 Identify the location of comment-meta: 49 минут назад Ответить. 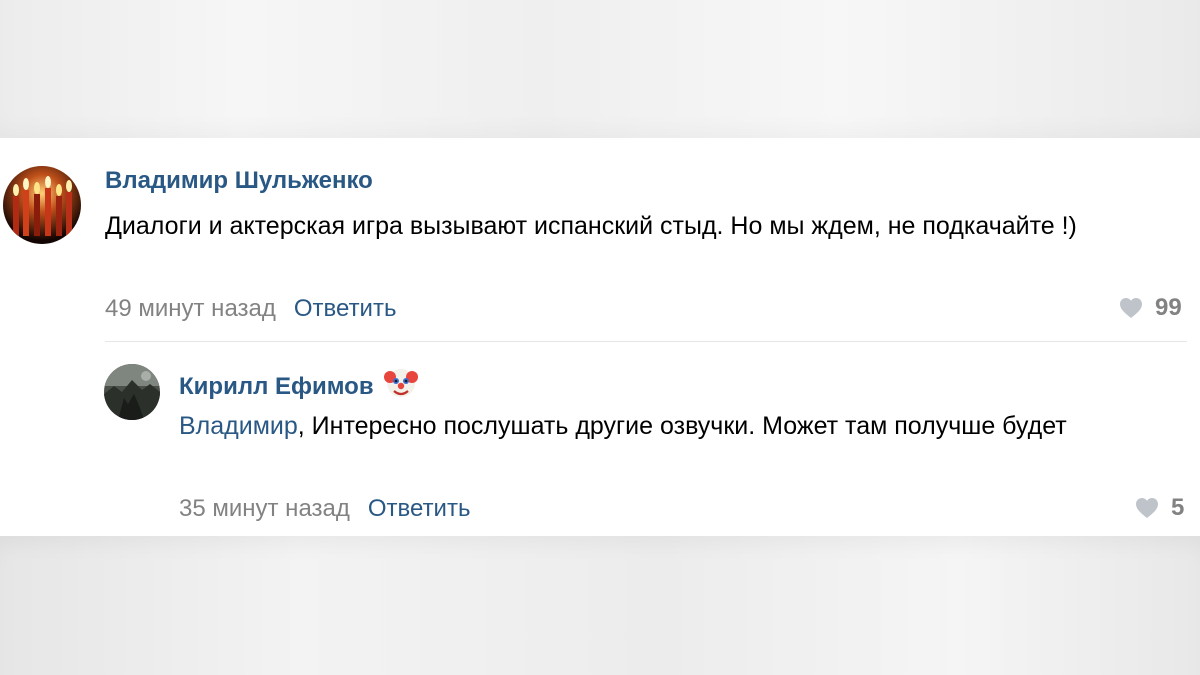
(250, 309).